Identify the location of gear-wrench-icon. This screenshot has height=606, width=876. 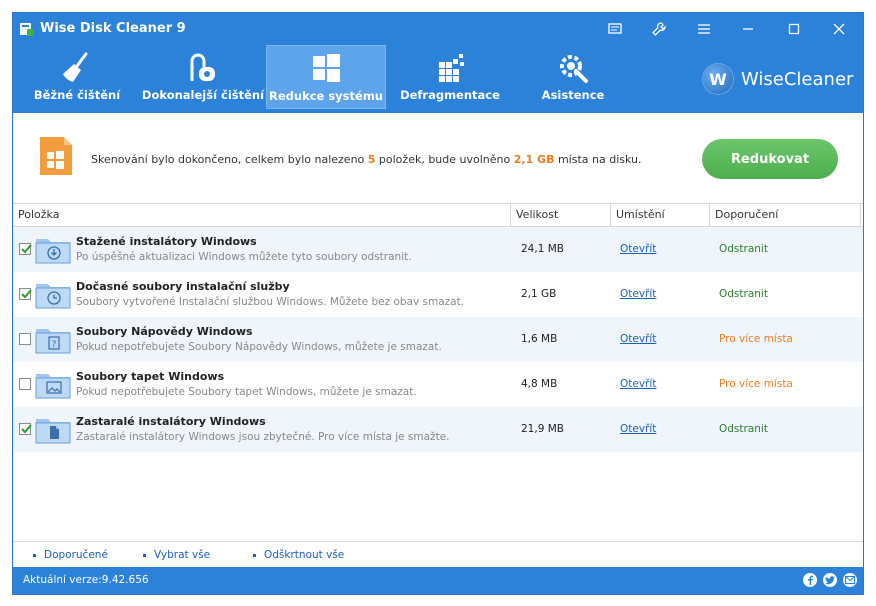
(574, 69).